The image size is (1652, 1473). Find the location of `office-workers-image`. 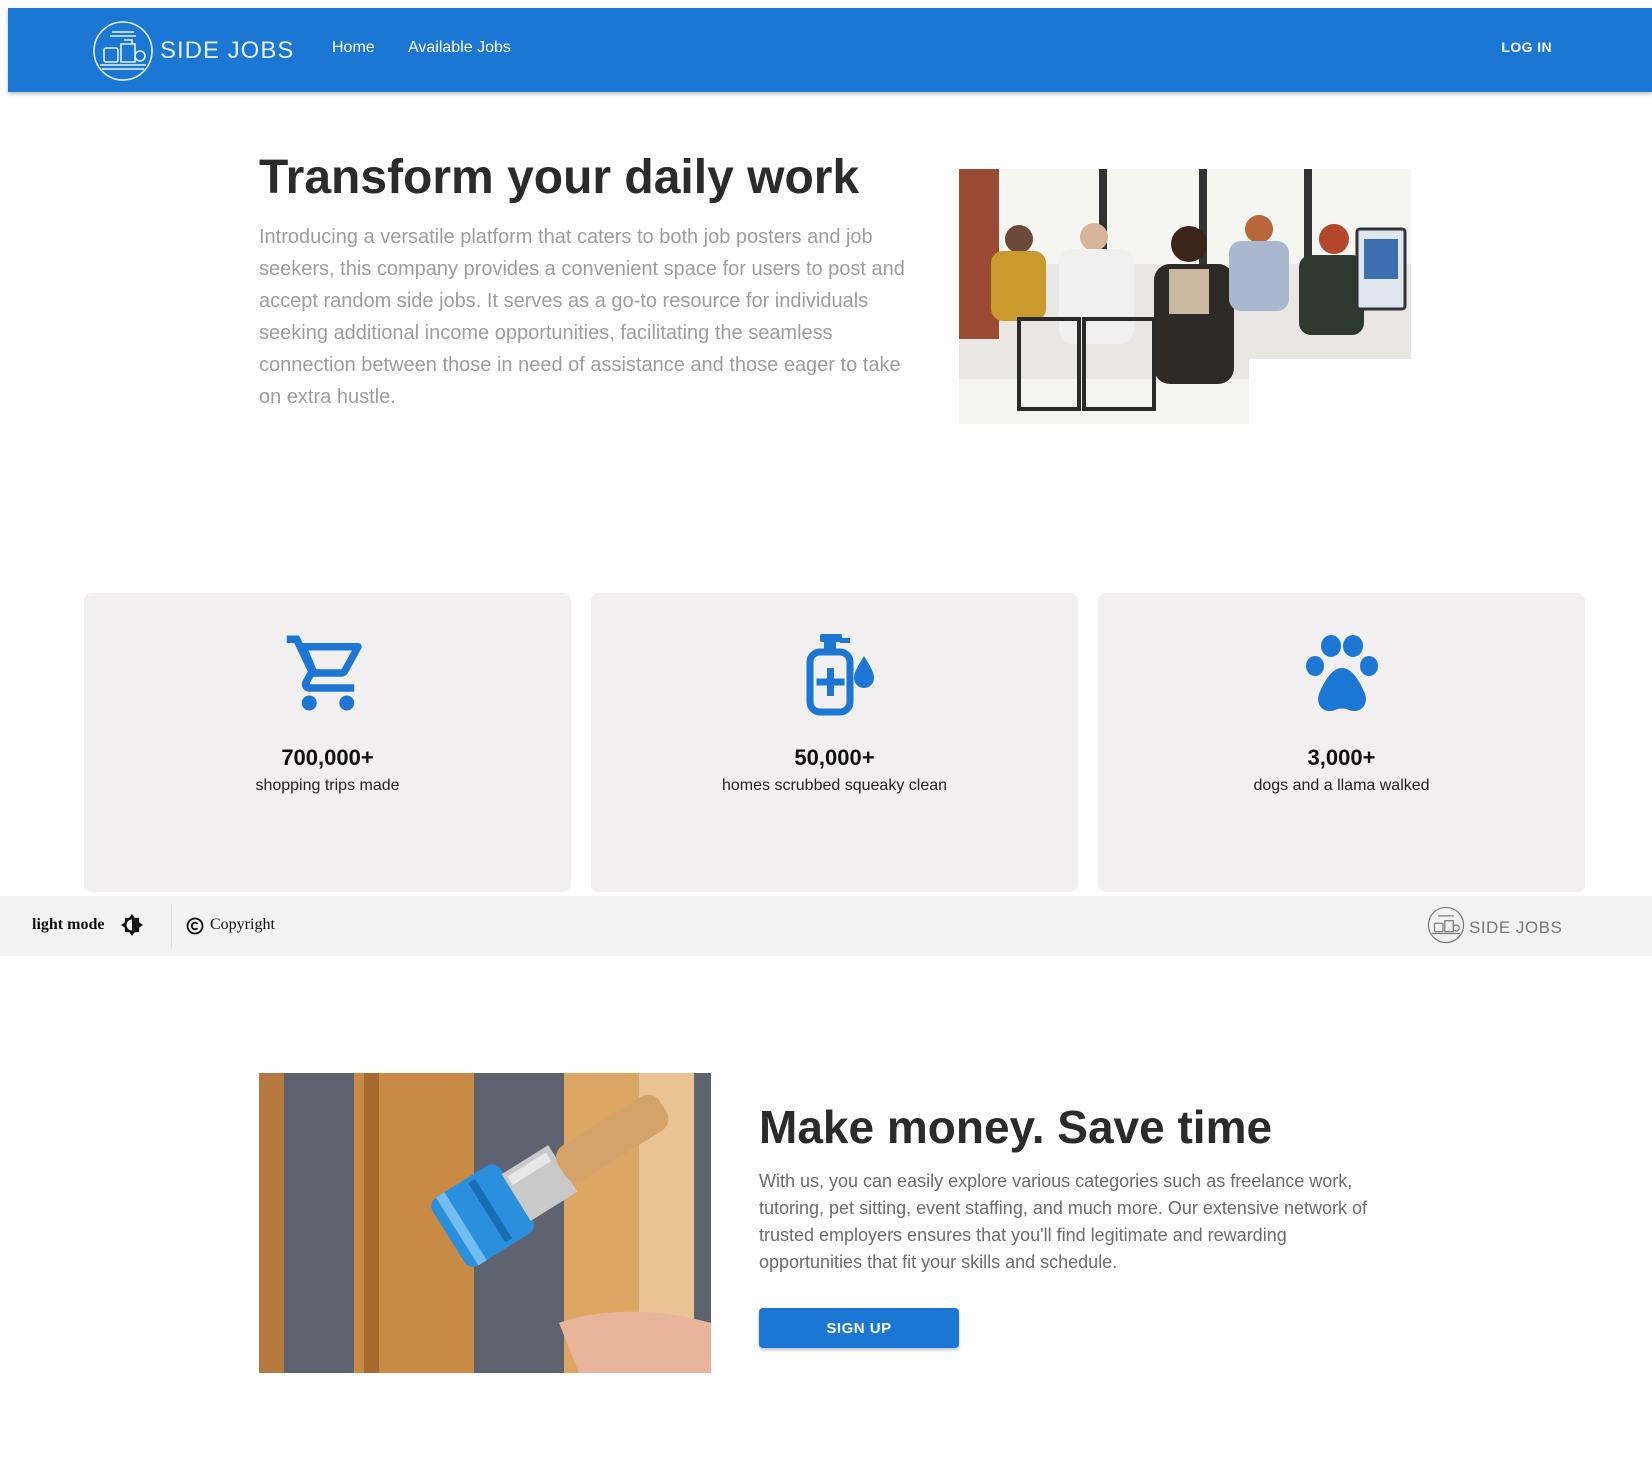

office-workers-image is located at coordinates (1185, 296).